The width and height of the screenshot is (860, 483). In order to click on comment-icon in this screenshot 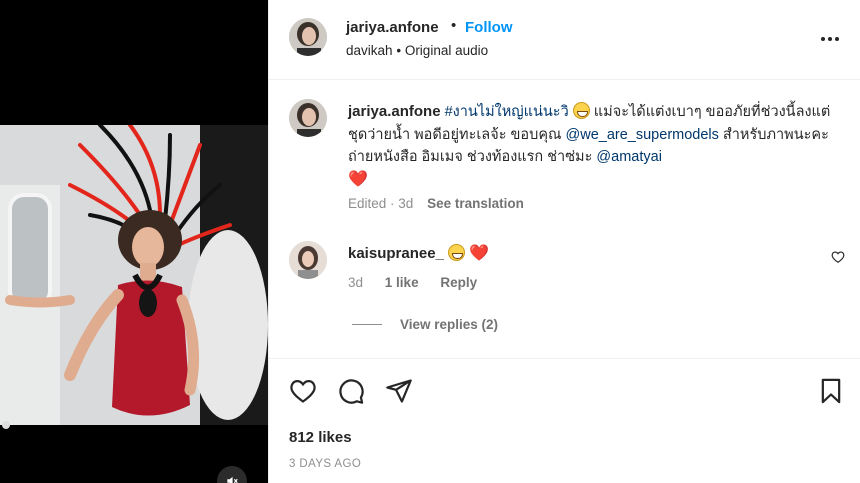, I will do `click(351, 391)`.